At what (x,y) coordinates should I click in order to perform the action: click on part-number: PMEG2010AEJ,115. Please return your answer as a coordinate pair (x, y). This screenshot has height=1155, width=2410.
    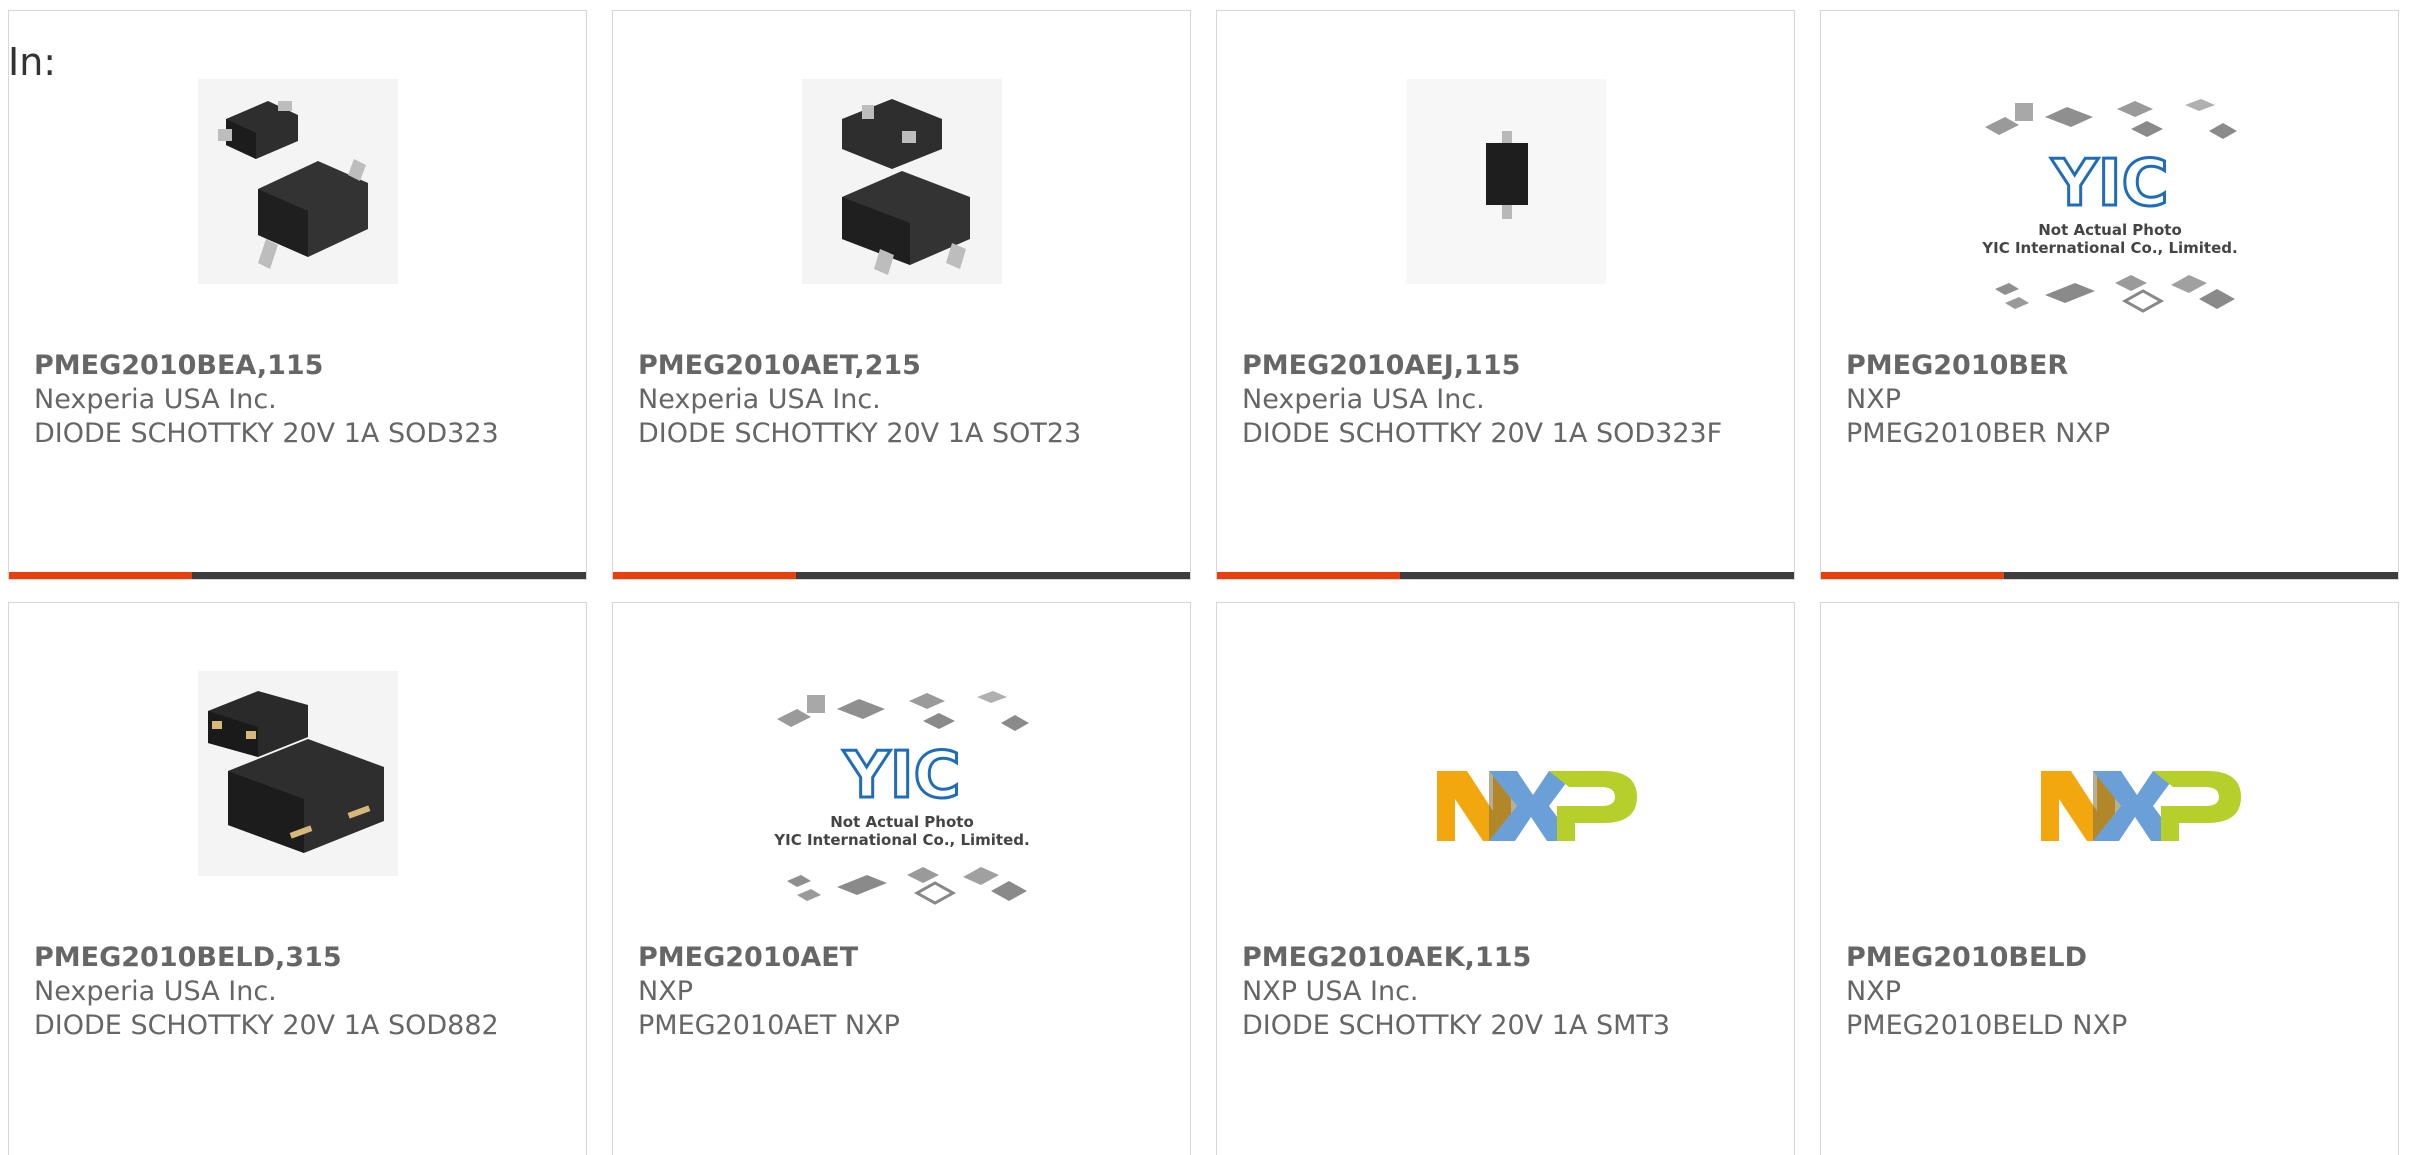
    Looking at the image, I should click on (1505, 366).